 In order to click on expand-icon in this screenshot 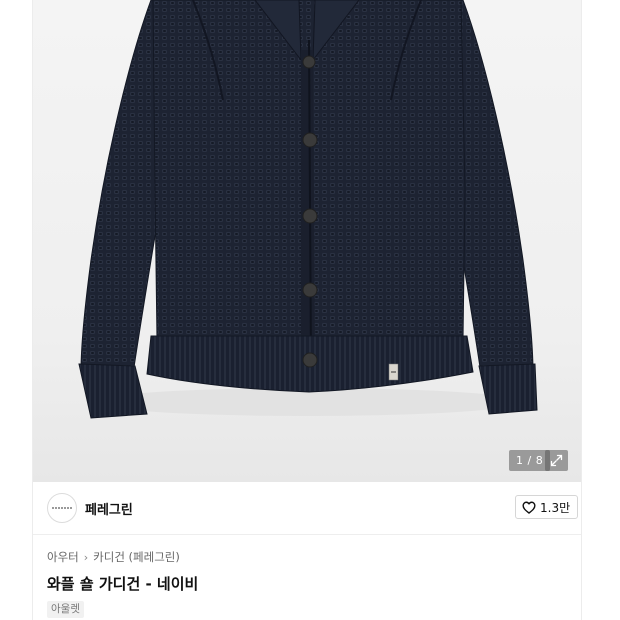, I will do `click(556, 460)`.